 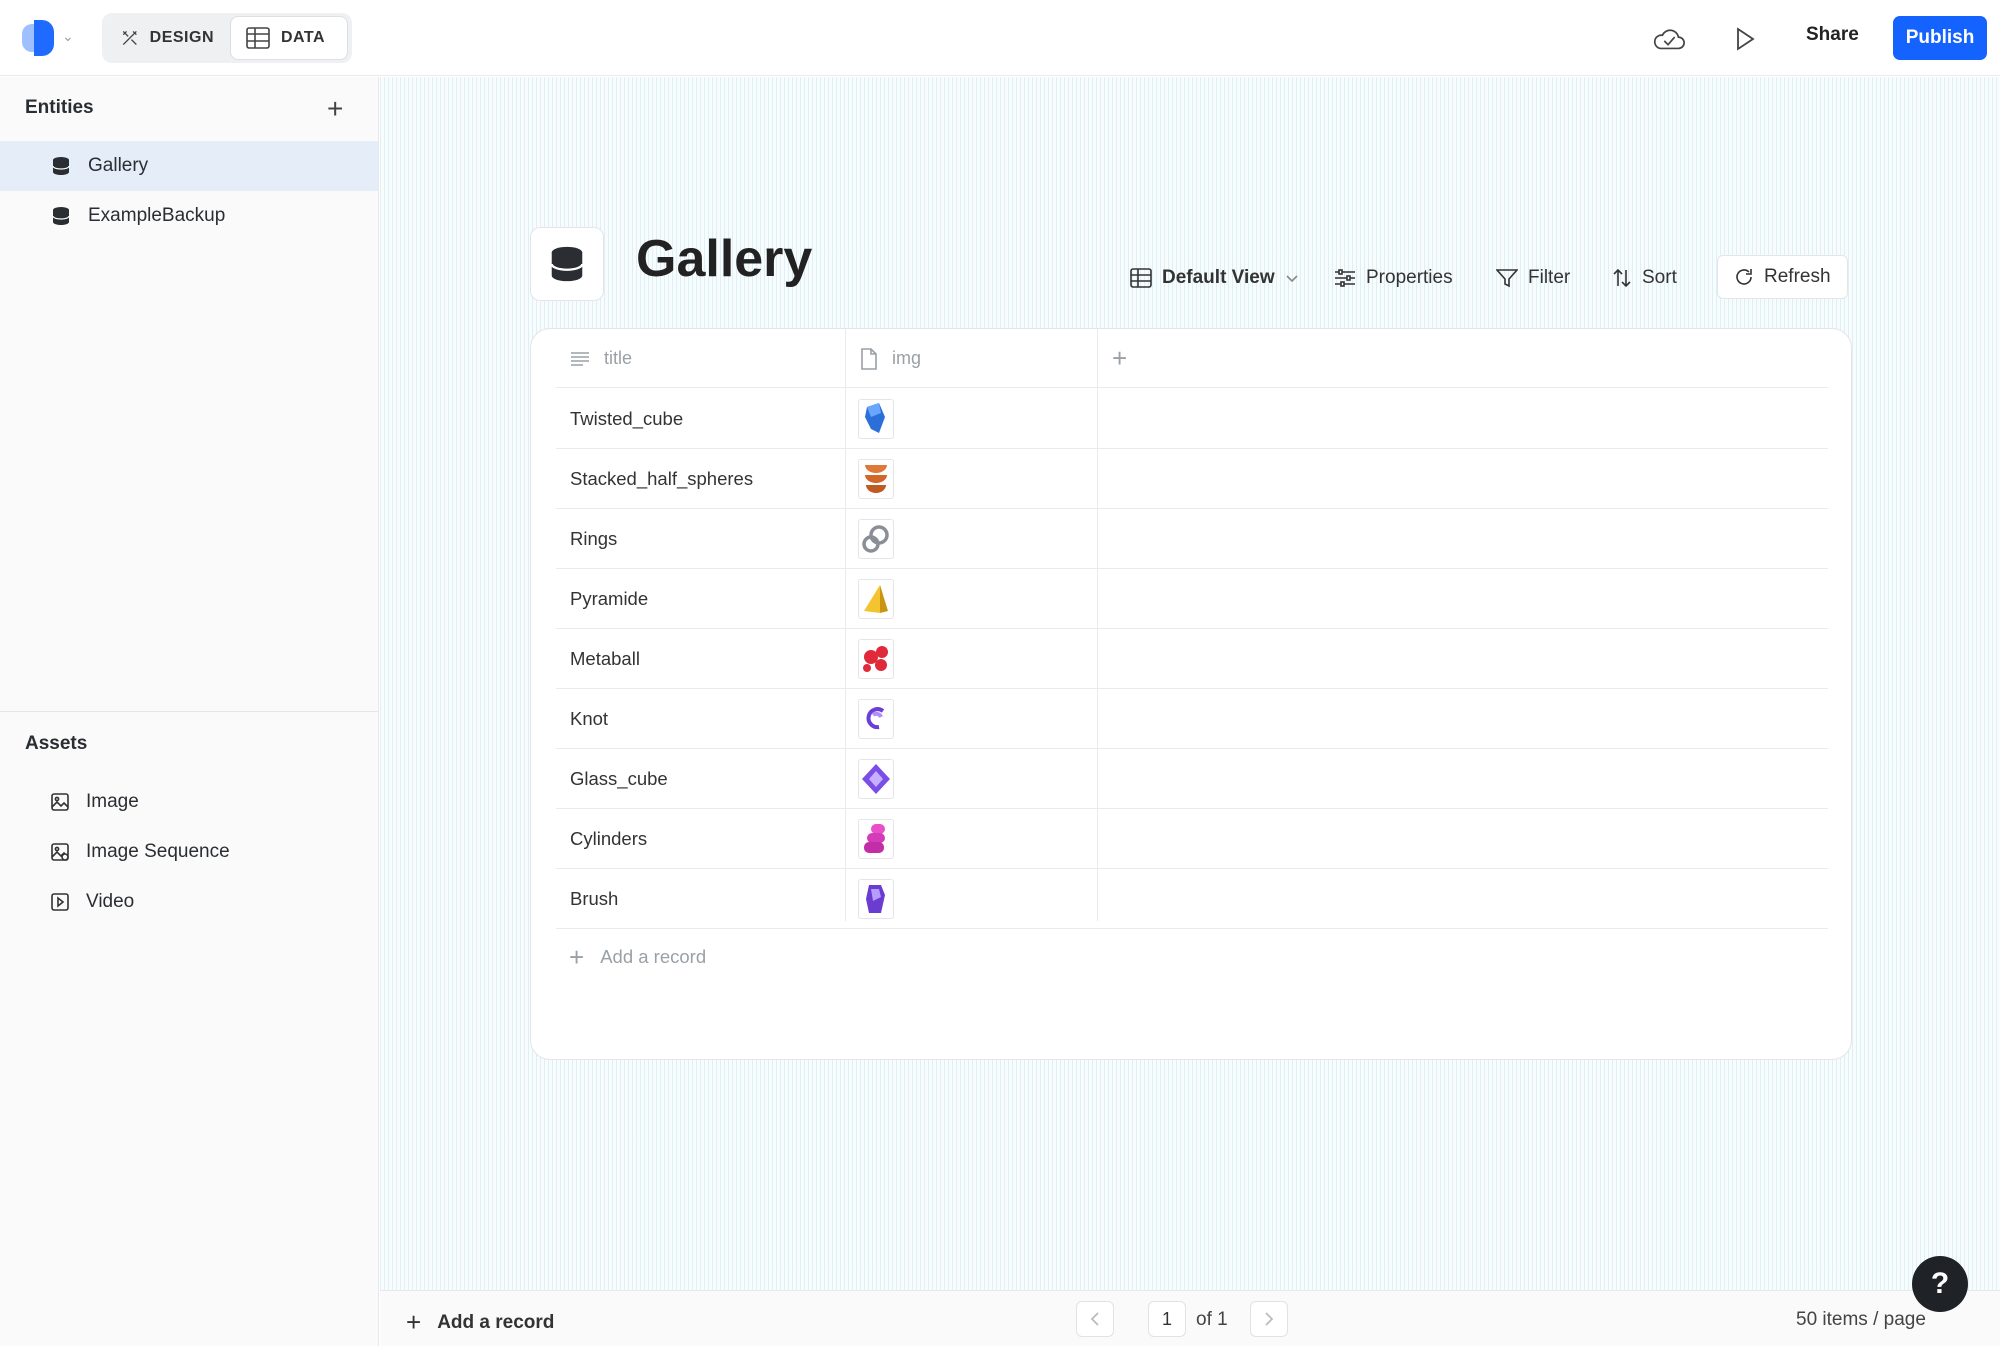 I want to click on chevron-right-icon, so click(x=1269, y=1319).